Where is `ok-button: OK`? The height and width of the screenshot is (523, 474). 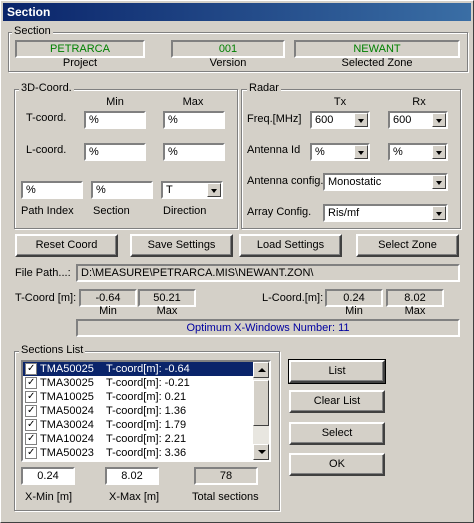
ok-button: OK is located at coordinates (337, 464).